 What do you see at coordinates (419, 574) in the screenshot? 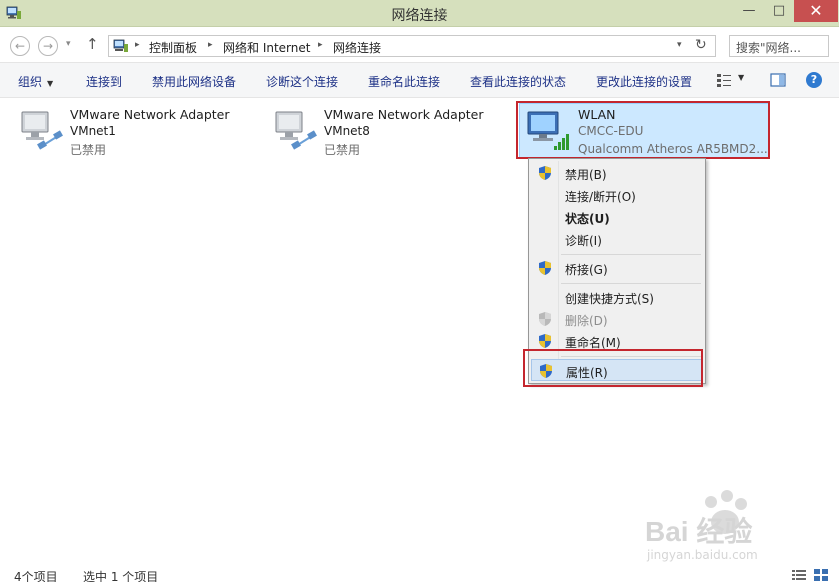
I see `status-bar: 4个项目 选中 1 个项目` at bounding box center [419, 574].